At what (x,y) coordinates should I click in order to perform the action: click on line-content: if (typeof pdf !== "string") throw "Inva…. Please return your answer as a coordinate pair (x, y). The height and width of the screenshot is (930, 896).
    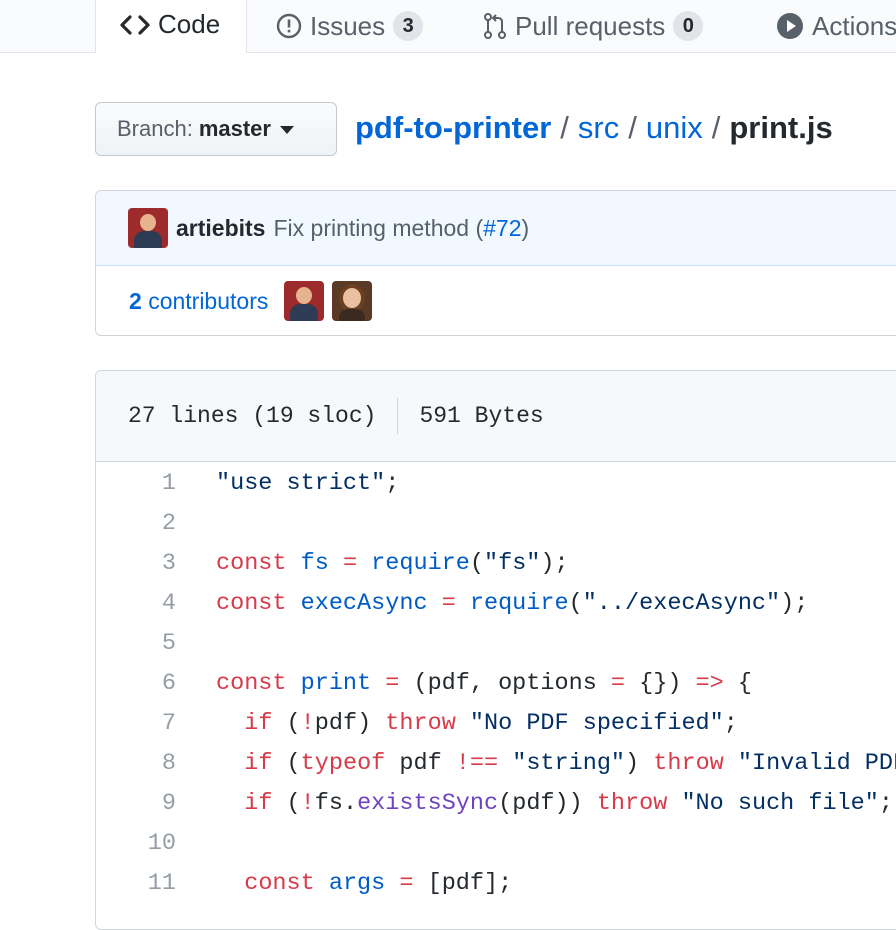
    Looking at the image, I should click on (536, 763).